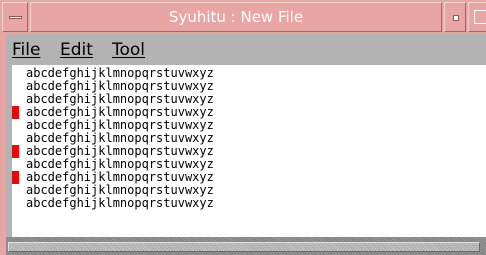  I want to click on window-menu-button, so click(15, 17).